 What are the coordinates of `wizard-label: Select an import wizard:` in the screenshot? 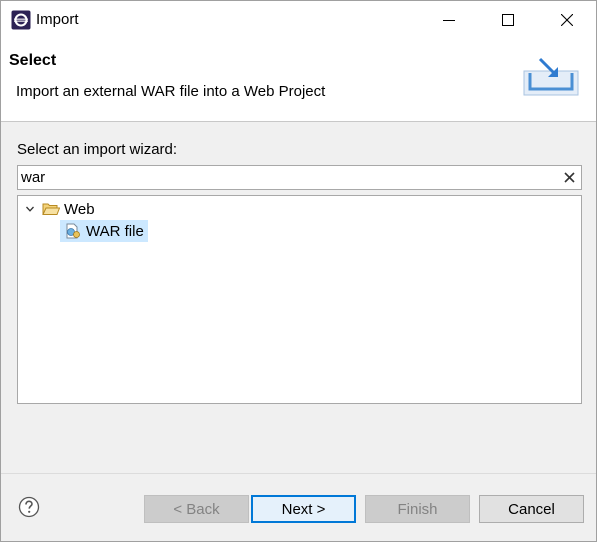 It's located at (97, 149).